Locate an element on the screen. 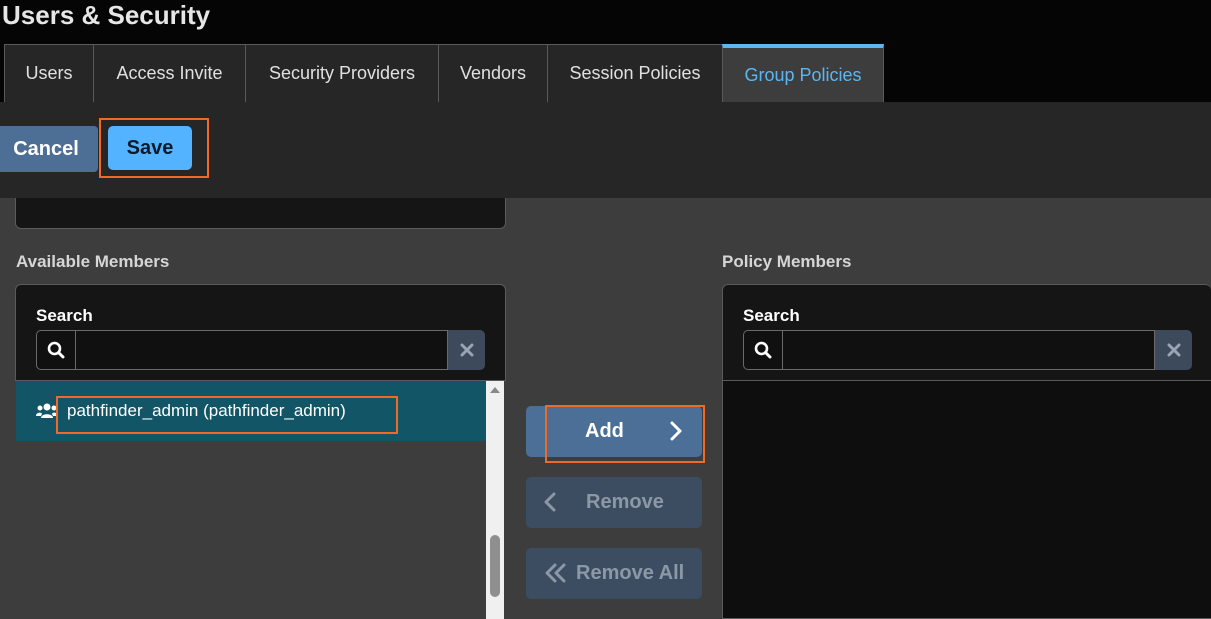  available-members-title: Available Members is located at coordinates (93, 261).